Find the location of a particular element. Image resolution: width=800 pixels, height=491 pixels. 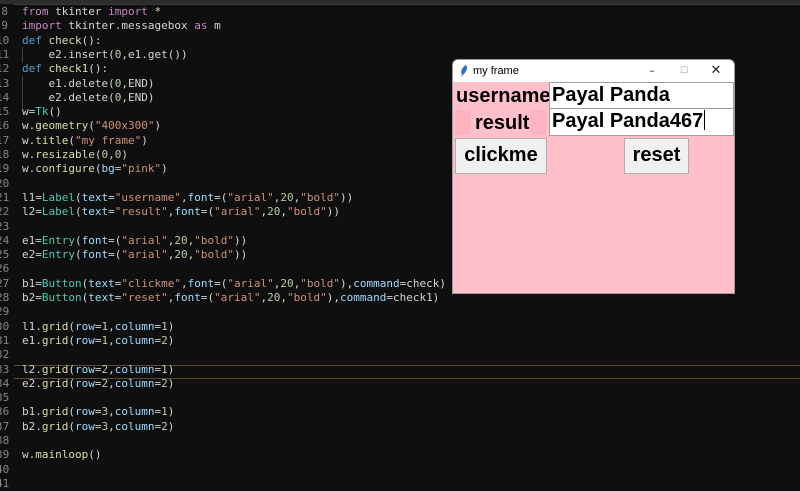

line-number: 31 is located at coordinates (5, 340).